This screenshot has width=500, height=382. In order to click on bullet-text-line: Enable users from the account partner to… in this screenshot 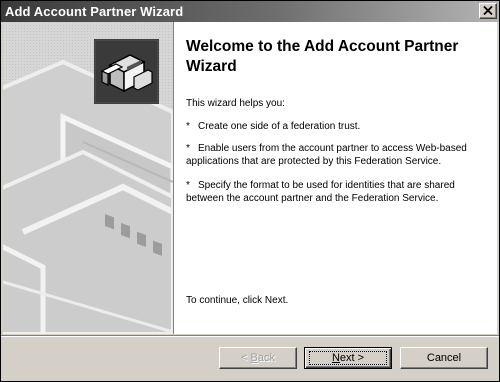, I will do `click(332, 148)`.